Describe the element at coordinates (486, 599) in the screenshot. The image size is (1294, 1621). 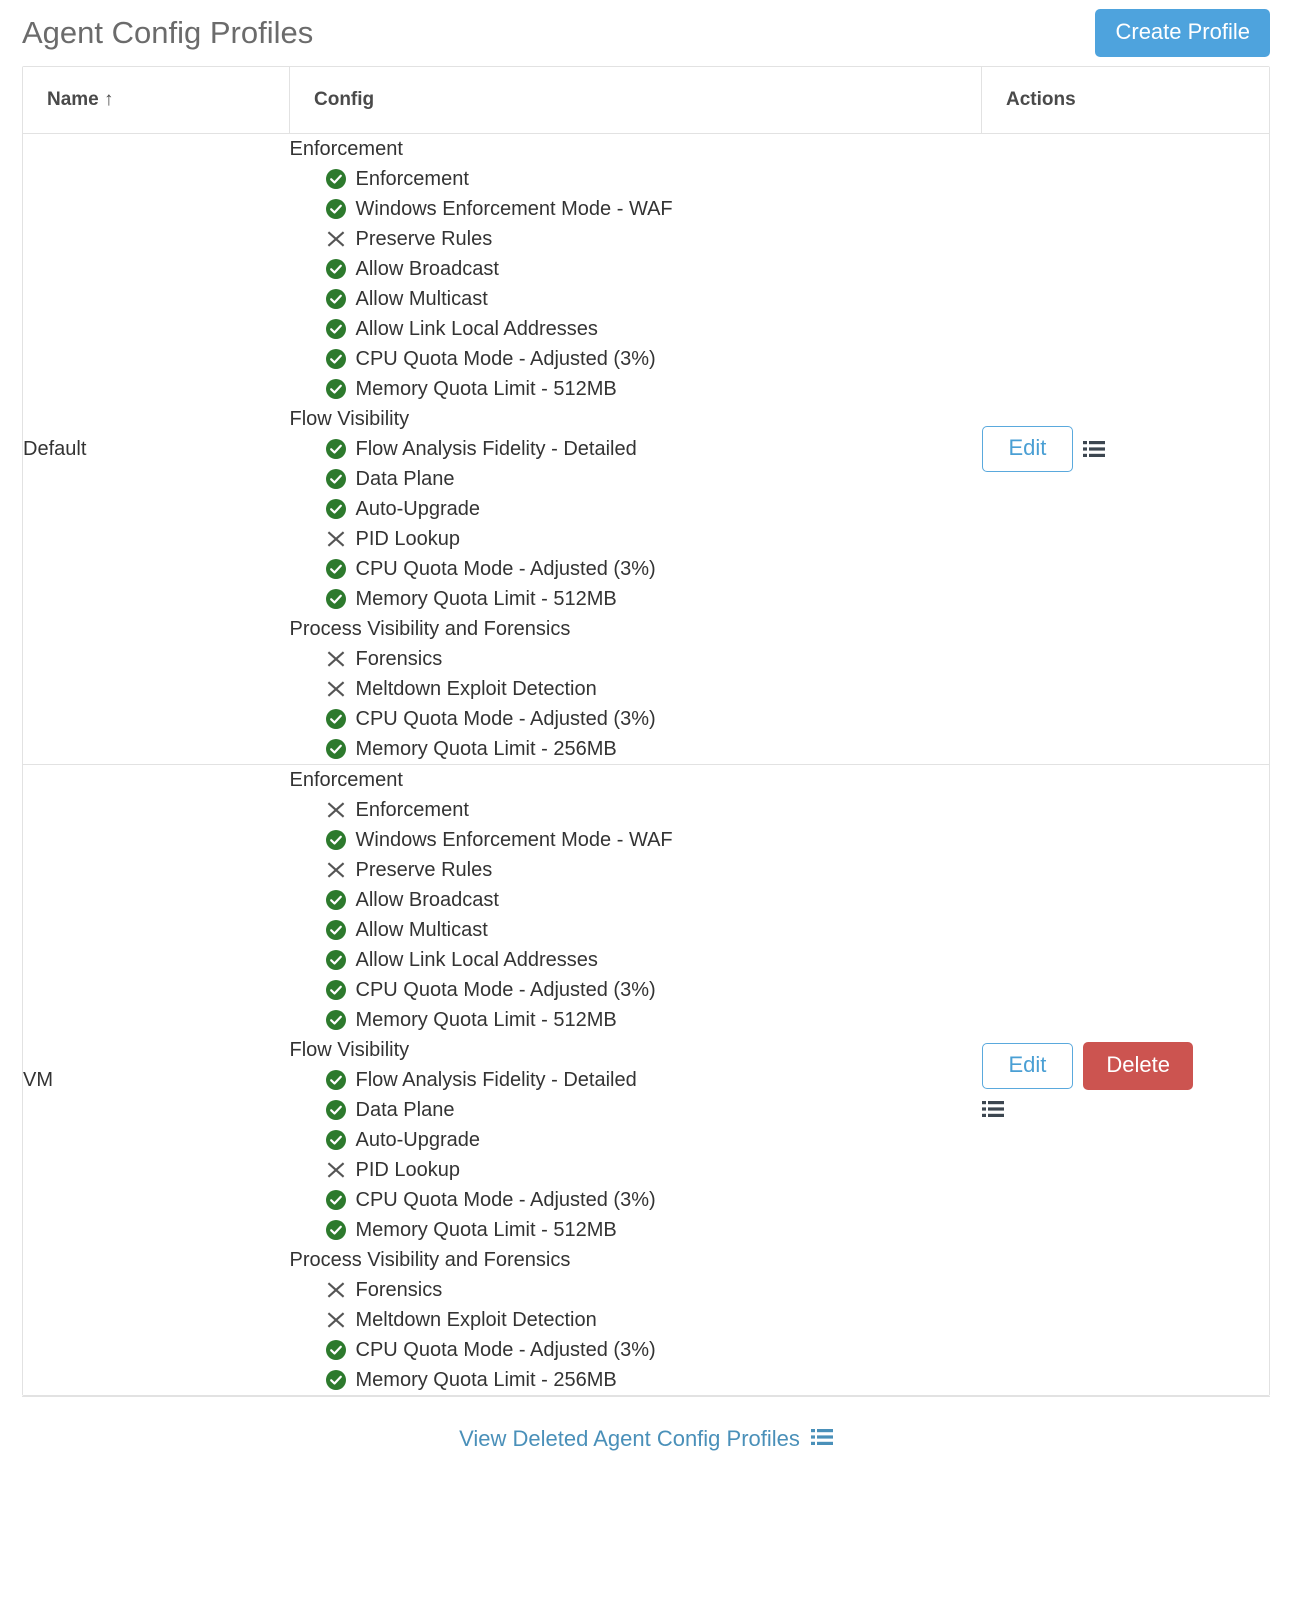
I see `config-item-label: Memory Quota Limit - 512MB` at that location.